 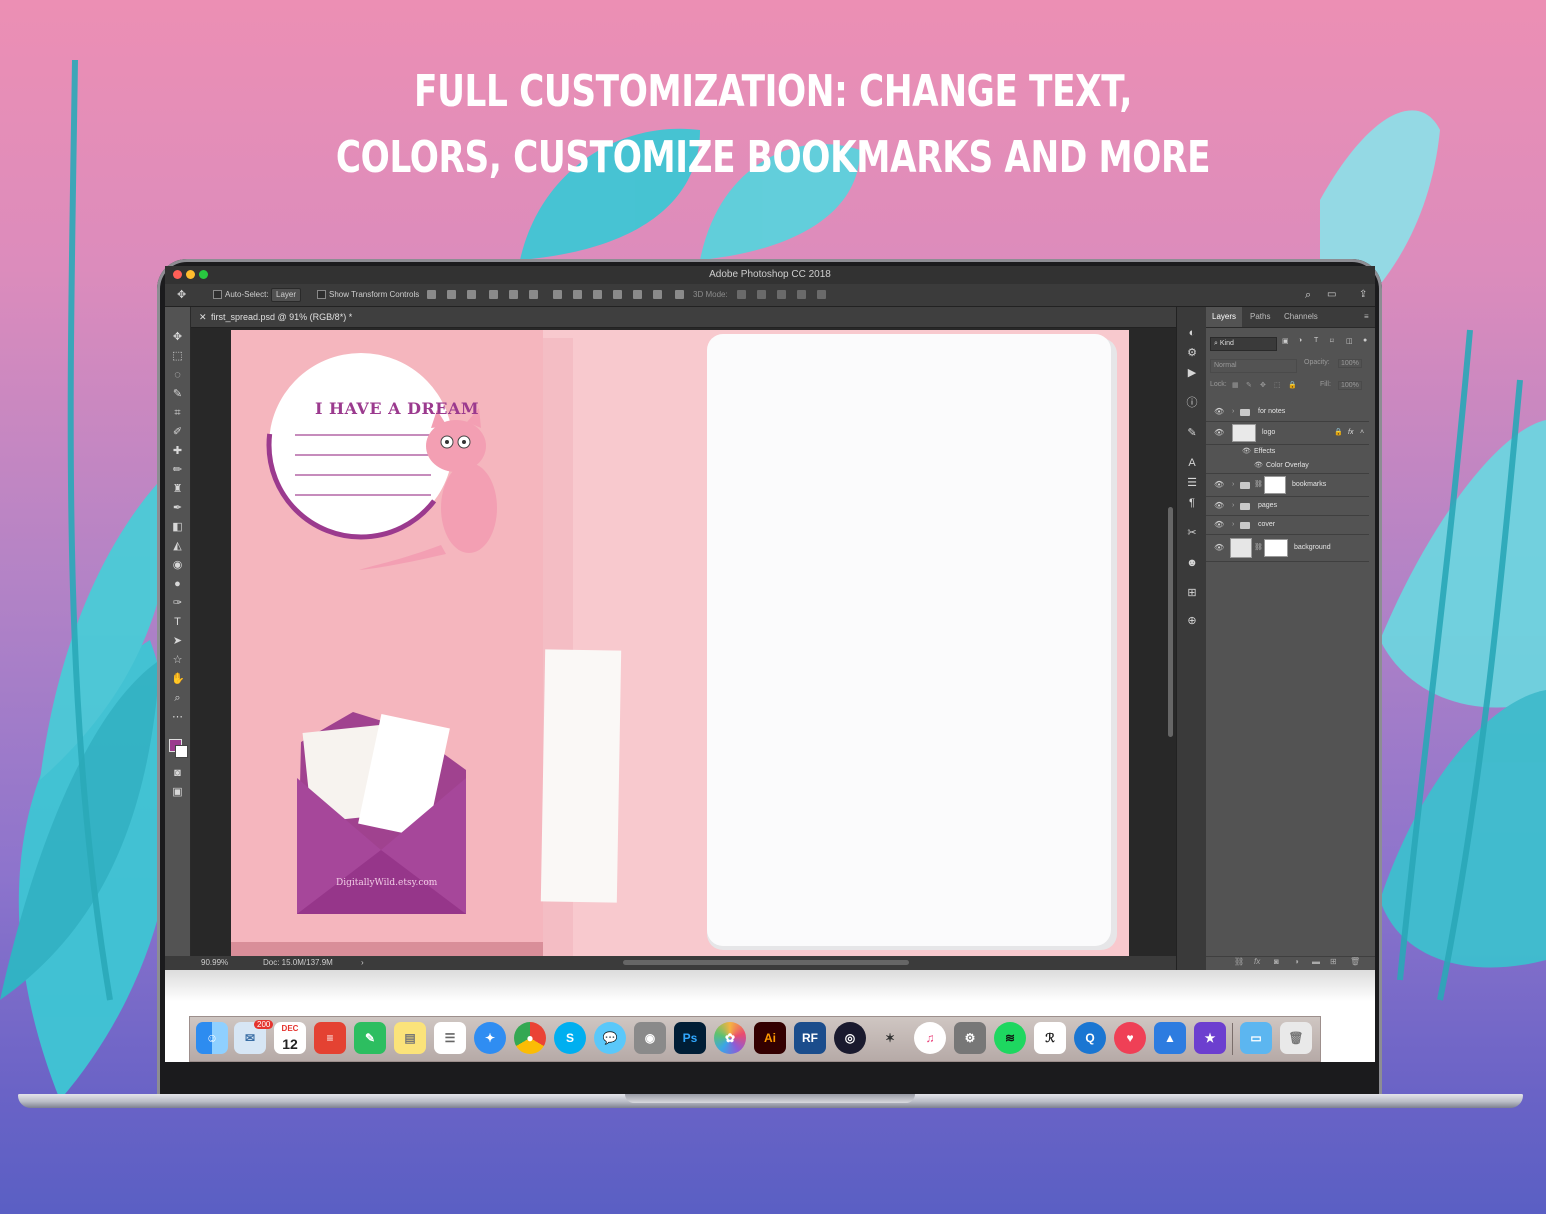 I want to click on pocket-icon: ♥, so click(x=1130, y=1038).